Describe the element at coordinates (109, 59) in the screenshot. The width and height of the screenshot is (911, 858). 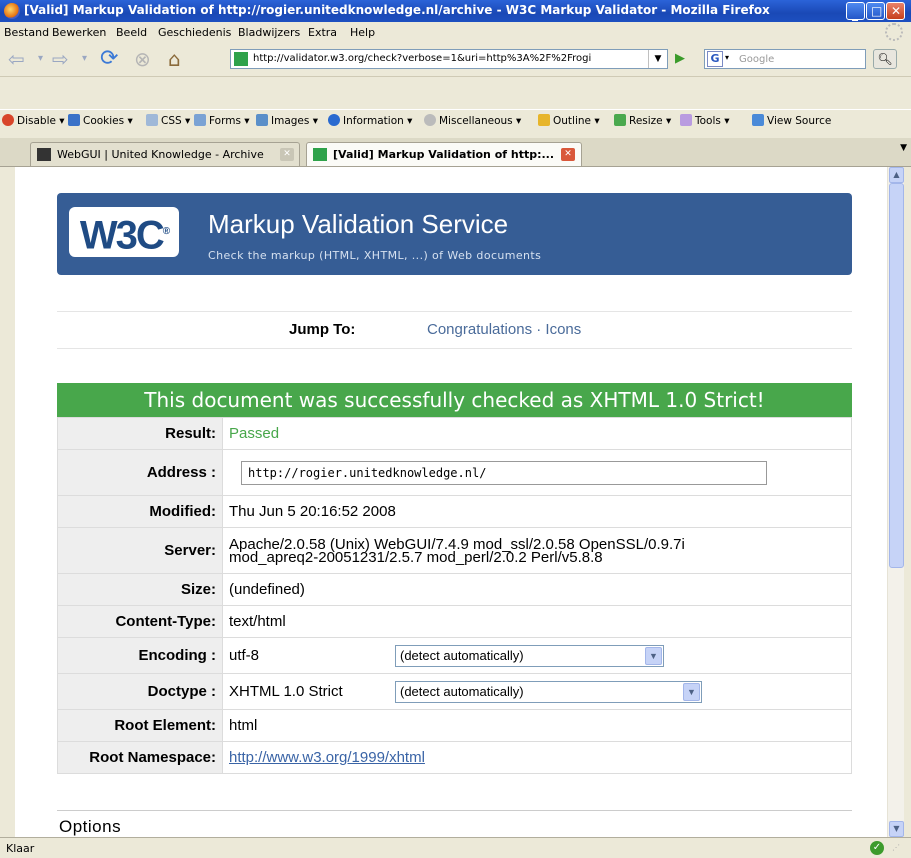
I see `reload-icon: ⟳` at that location.